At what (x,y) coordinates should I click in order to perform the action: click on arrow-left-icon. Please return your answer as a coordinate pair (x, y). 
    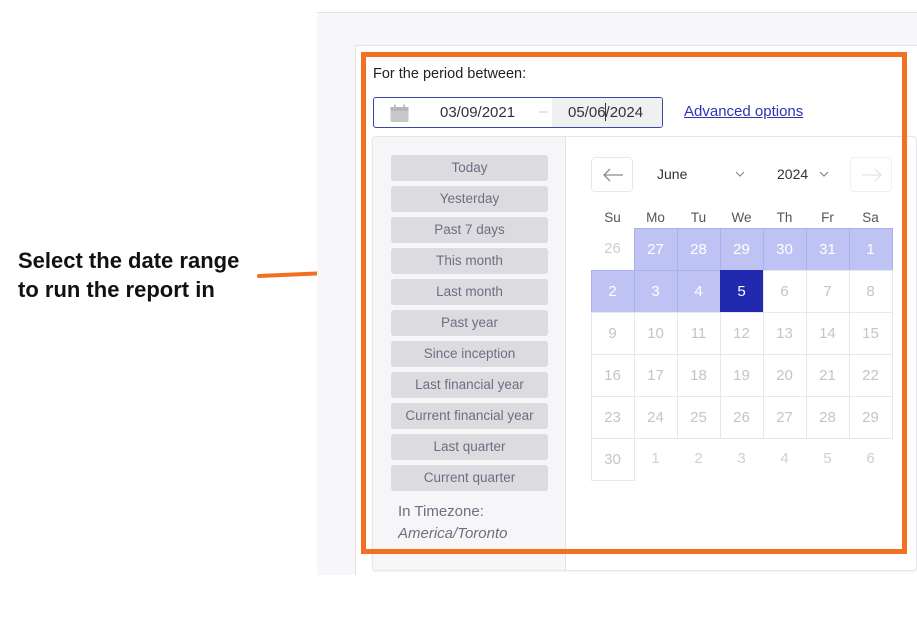
    Looking at the image, I should click on (613, 175).